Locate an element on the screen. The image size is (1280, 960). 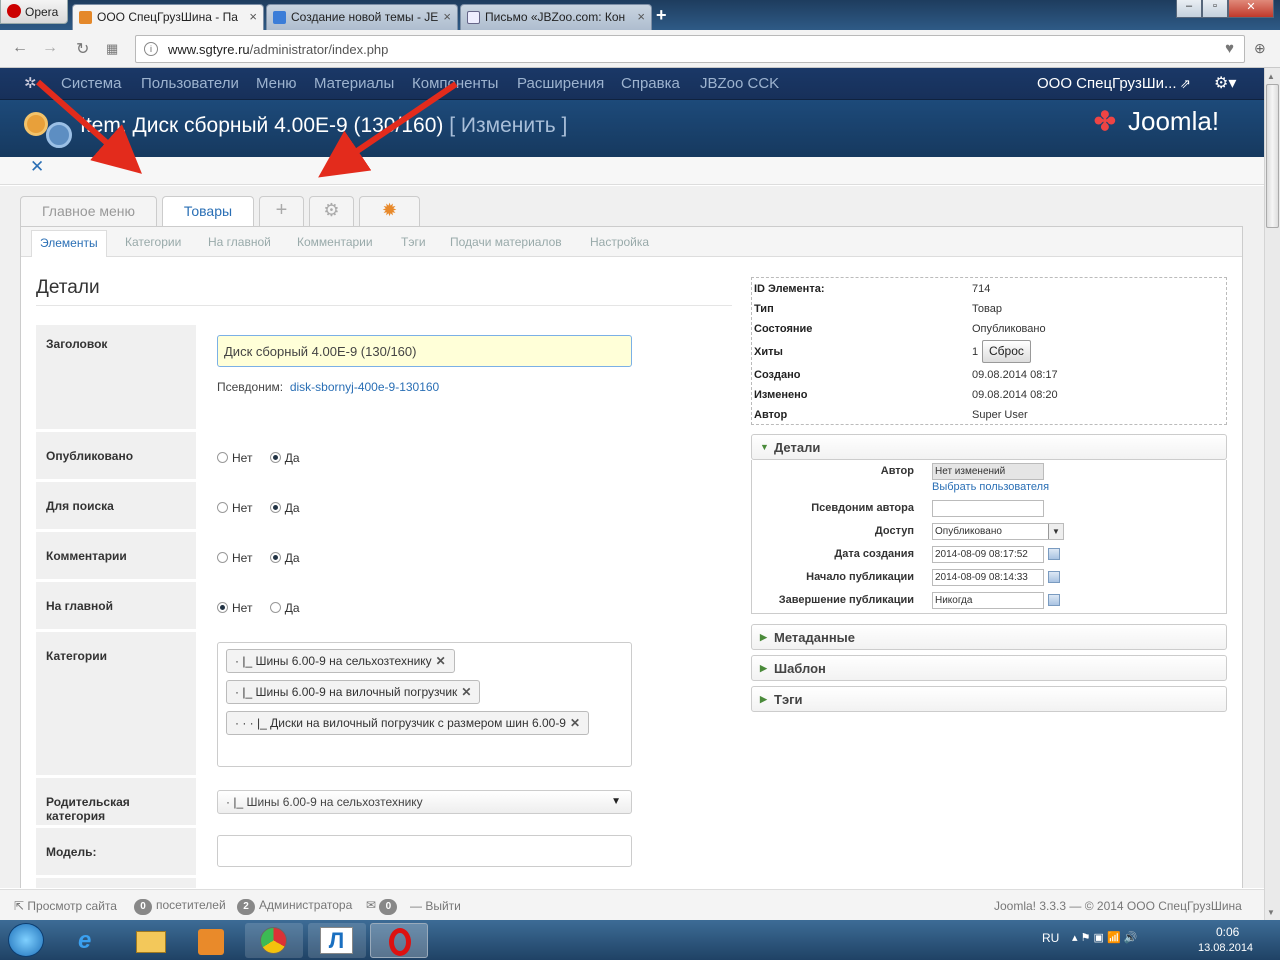
menu-components: Компоненты is located at coordinates (455, 83).